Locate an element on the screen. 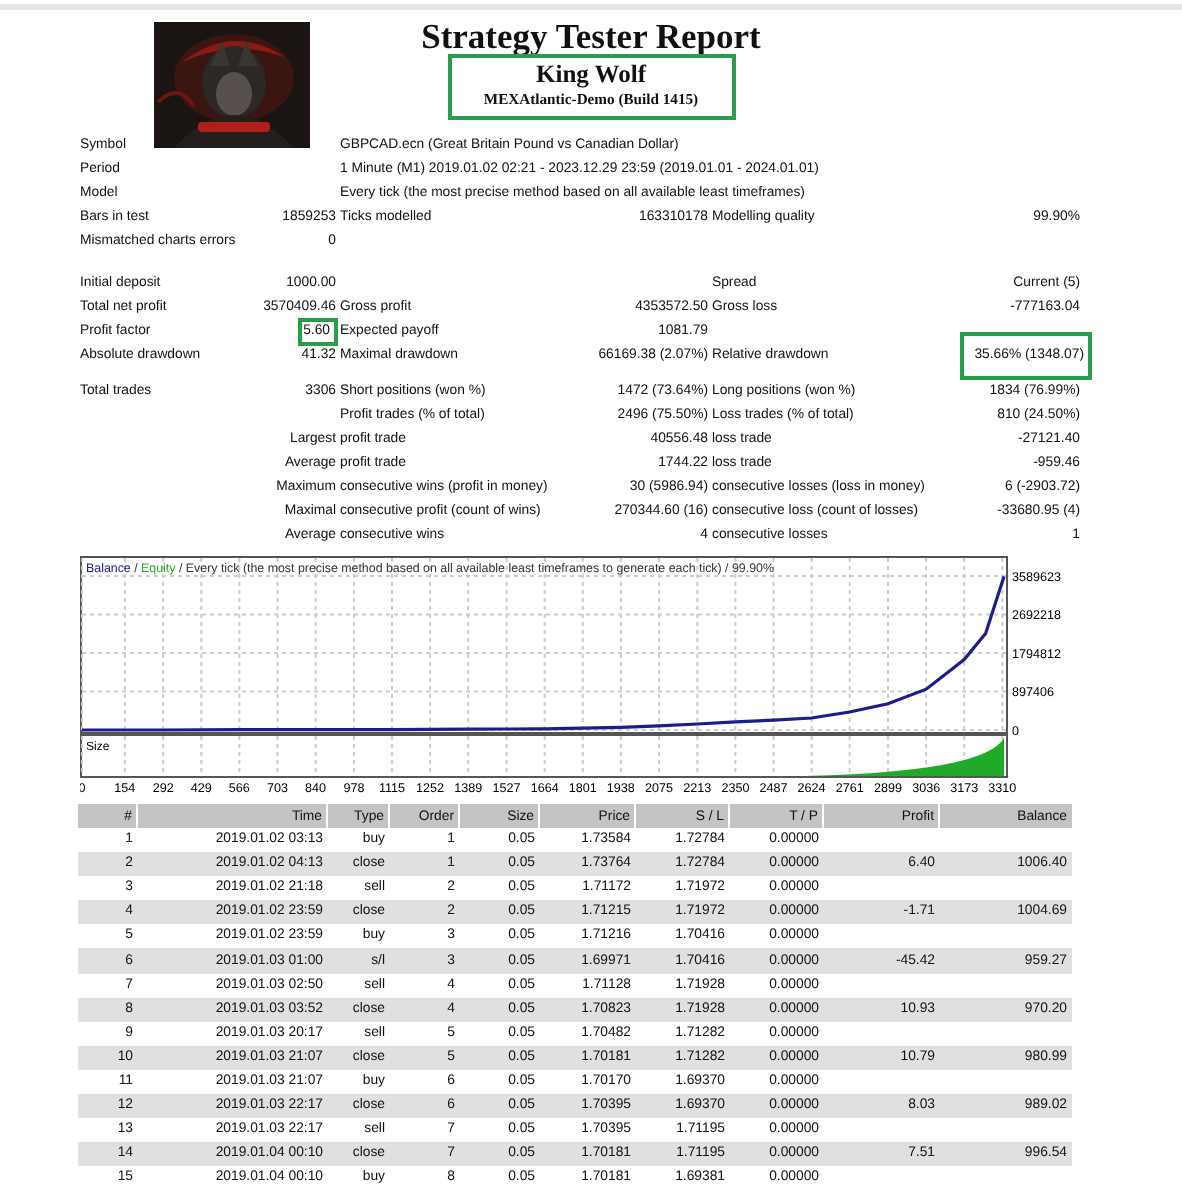  report-title: Strategy Tester Report is located at coordinates (591, 36).